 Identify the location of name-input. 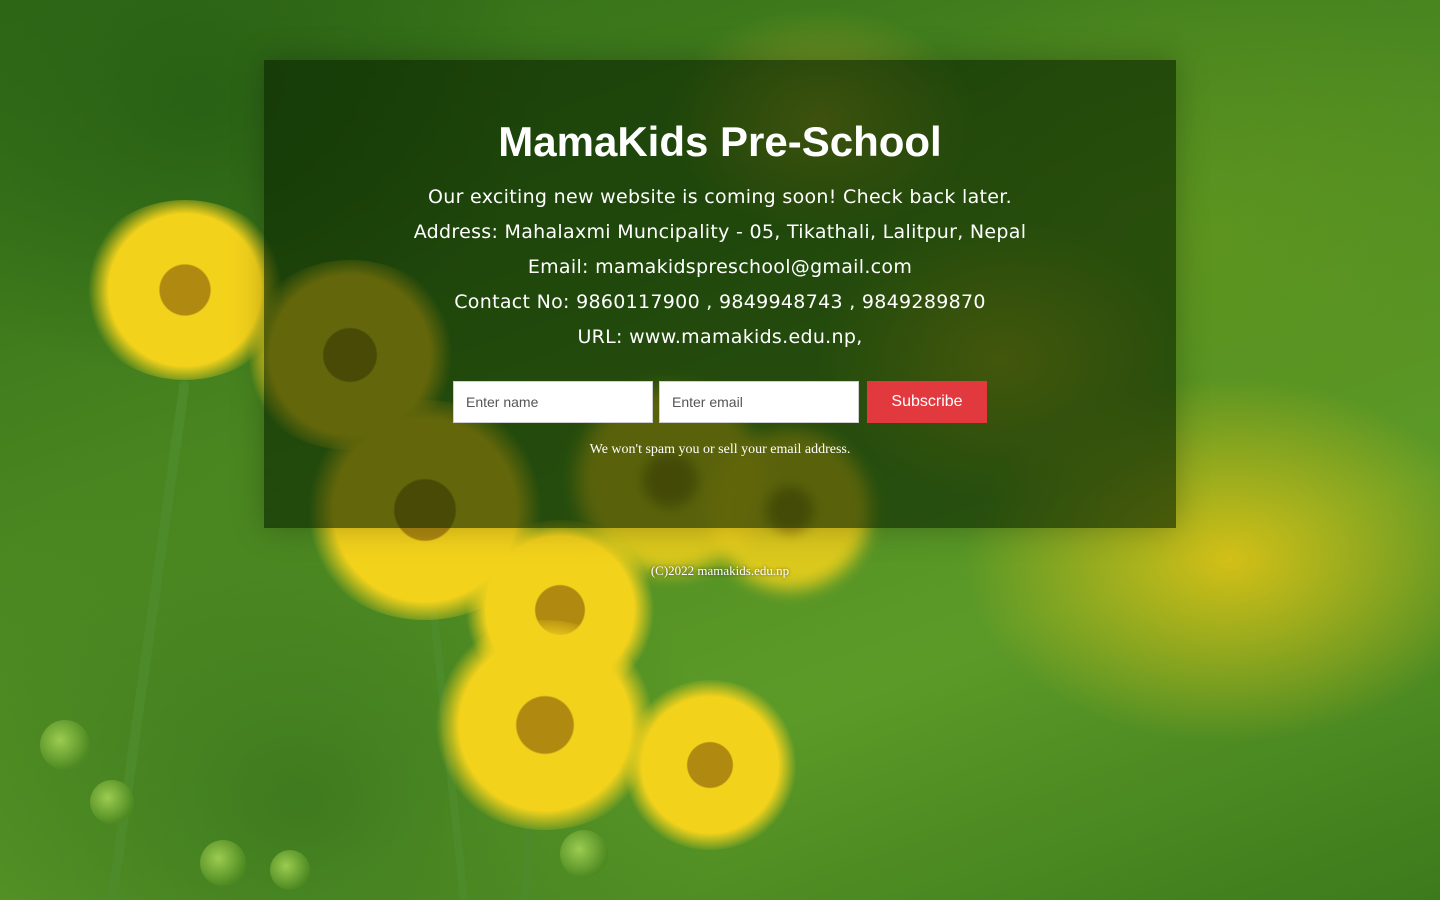
(553, 402).